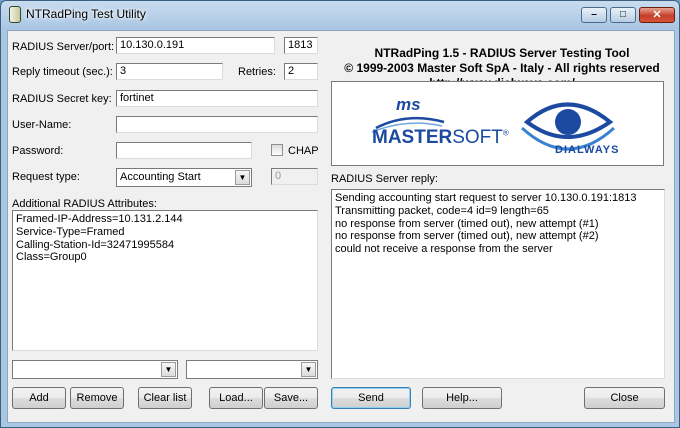  What do you see at coordinates (624, 398) in the screenshot?
I see `close-button: Close` at bounding box center [624, 398].